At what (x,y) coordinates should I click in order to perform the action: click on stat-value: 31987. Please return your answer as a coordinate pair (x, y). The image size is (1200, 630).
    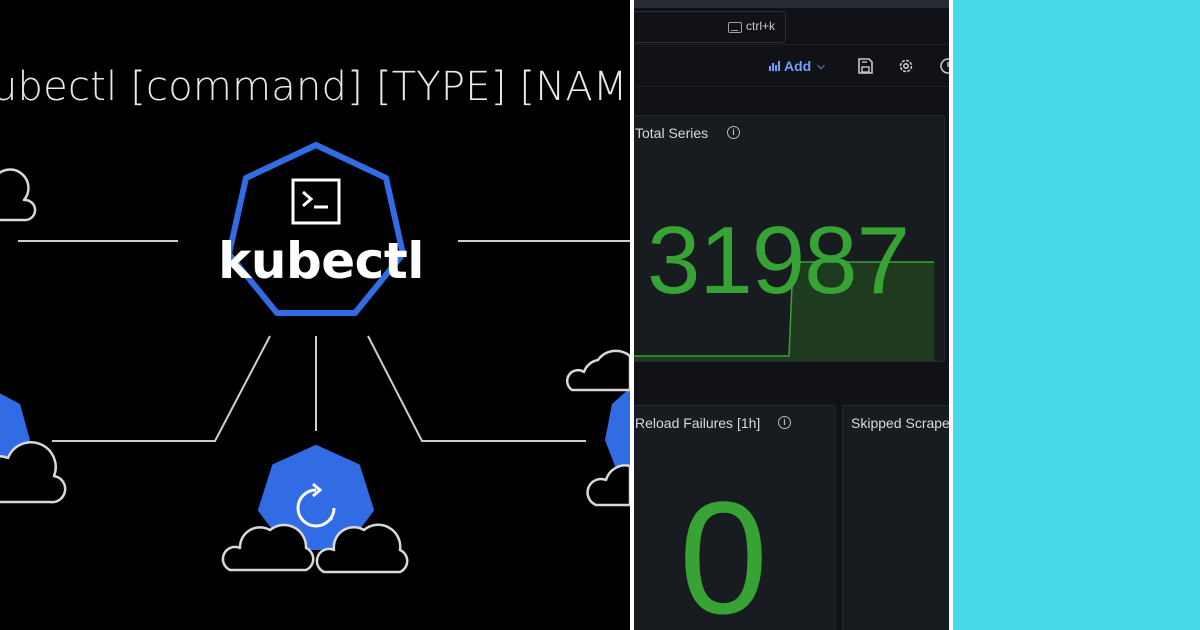
    Looking at the image, I should click on (778, 260).